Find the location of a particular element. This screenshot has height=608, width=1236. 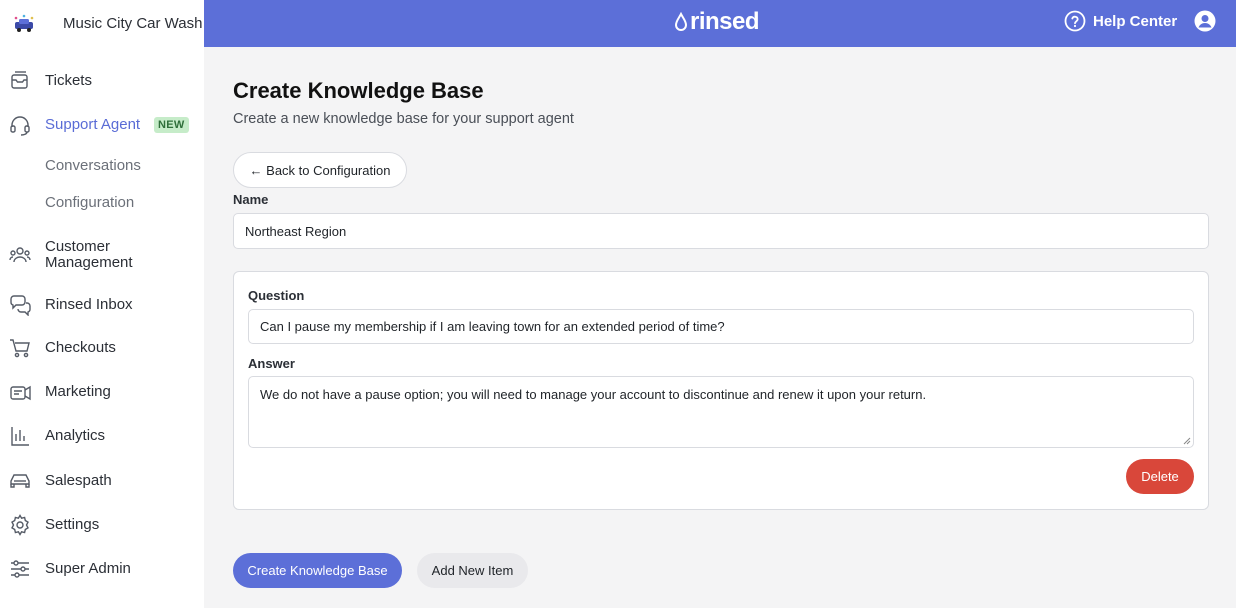

sidebar-item-salespath: Salespath is located at coordinates (102, 481).